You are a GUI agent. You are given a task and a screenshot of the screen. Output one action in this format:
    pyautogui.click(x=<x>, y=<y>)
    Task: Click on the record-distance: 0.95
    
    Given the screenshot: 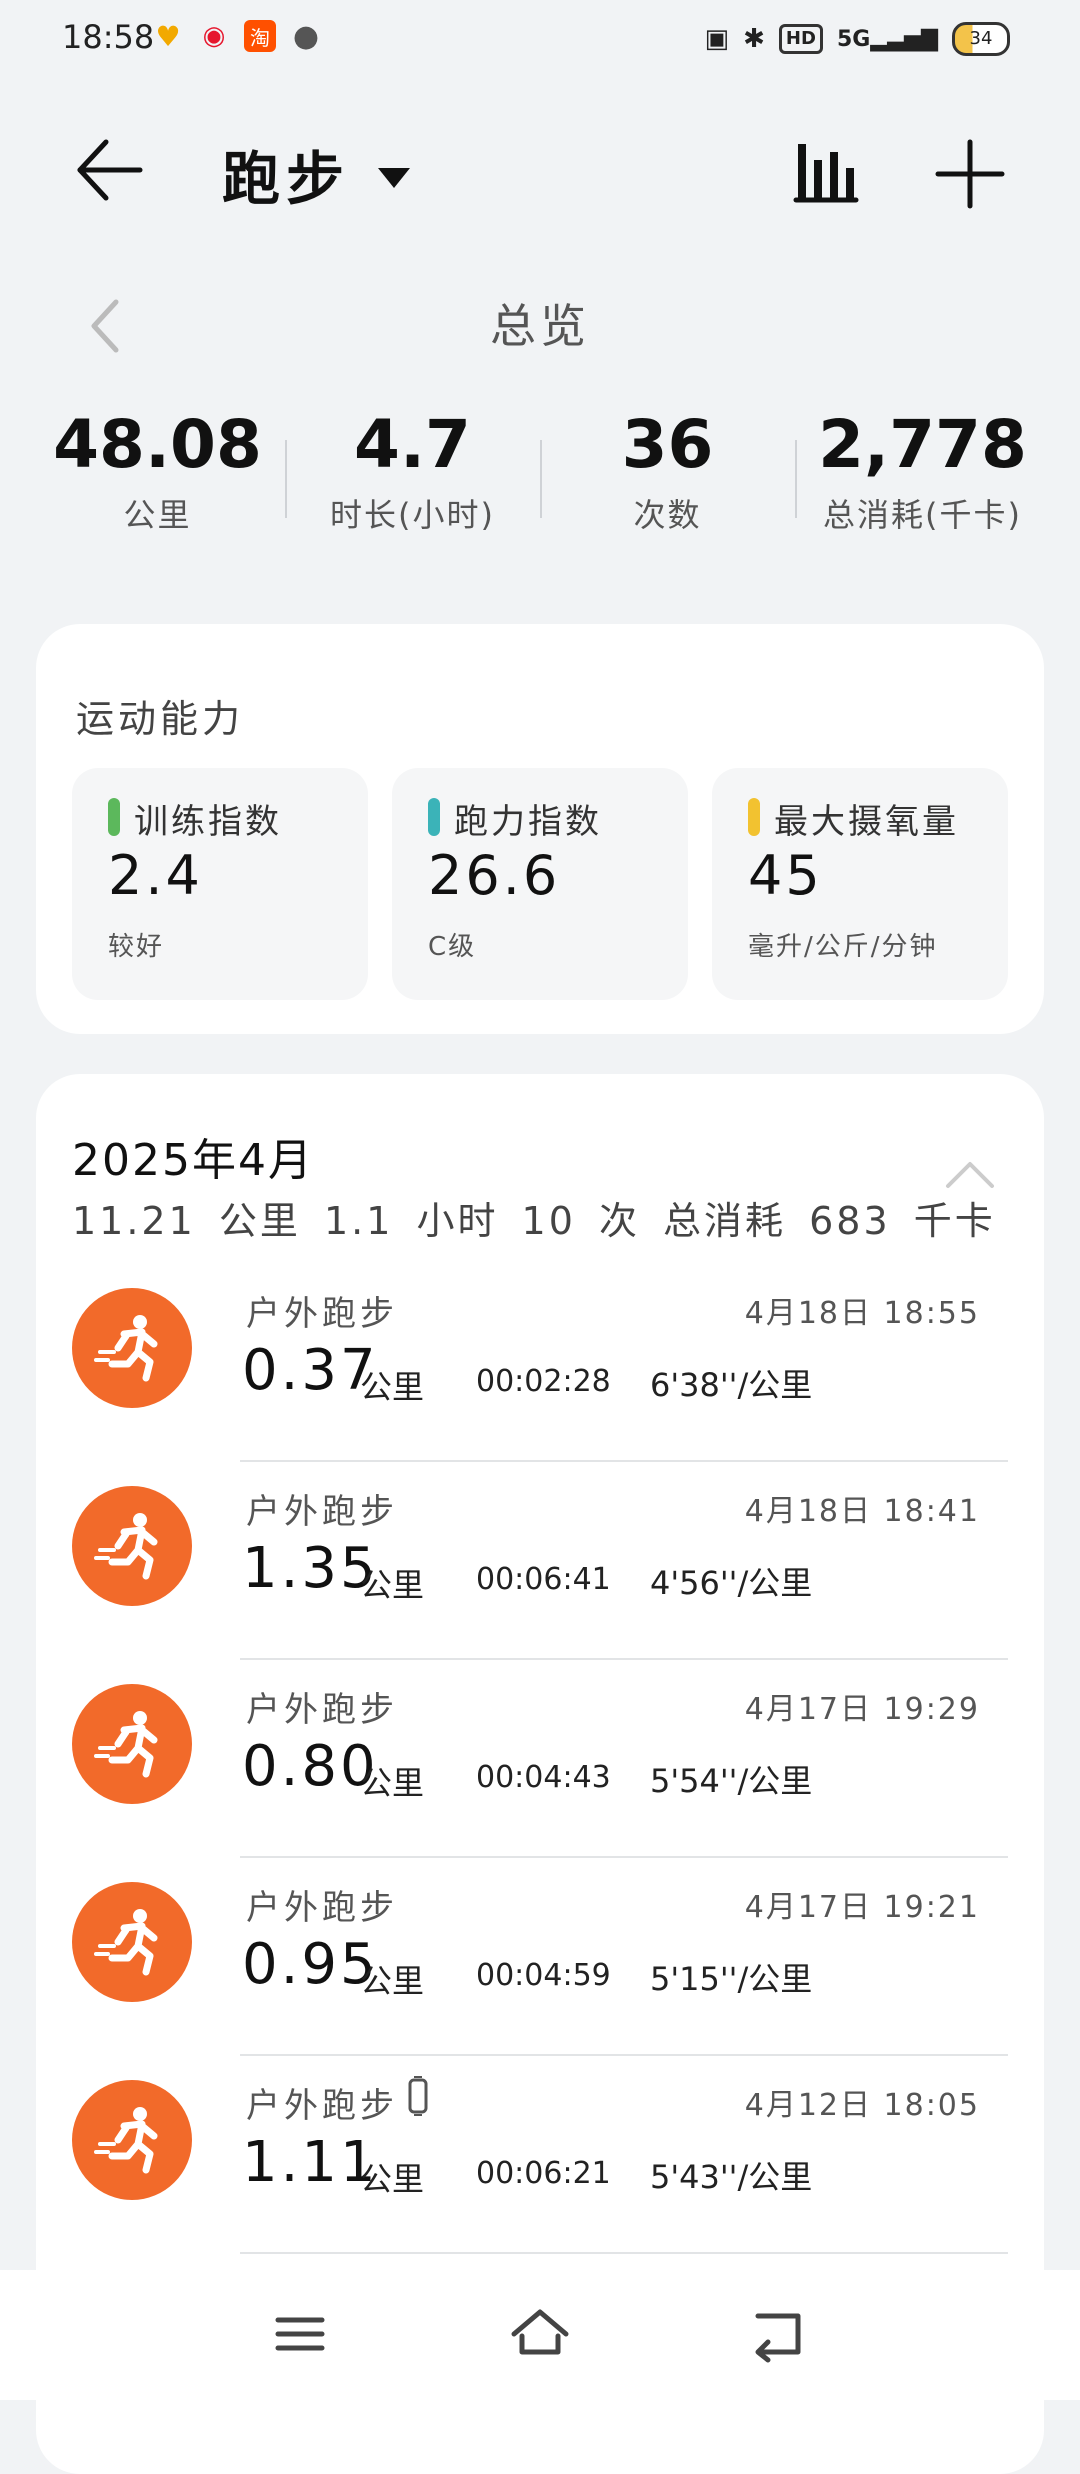 What is the action you would take?
    pyautogui.click(x=310, y=1964)
    